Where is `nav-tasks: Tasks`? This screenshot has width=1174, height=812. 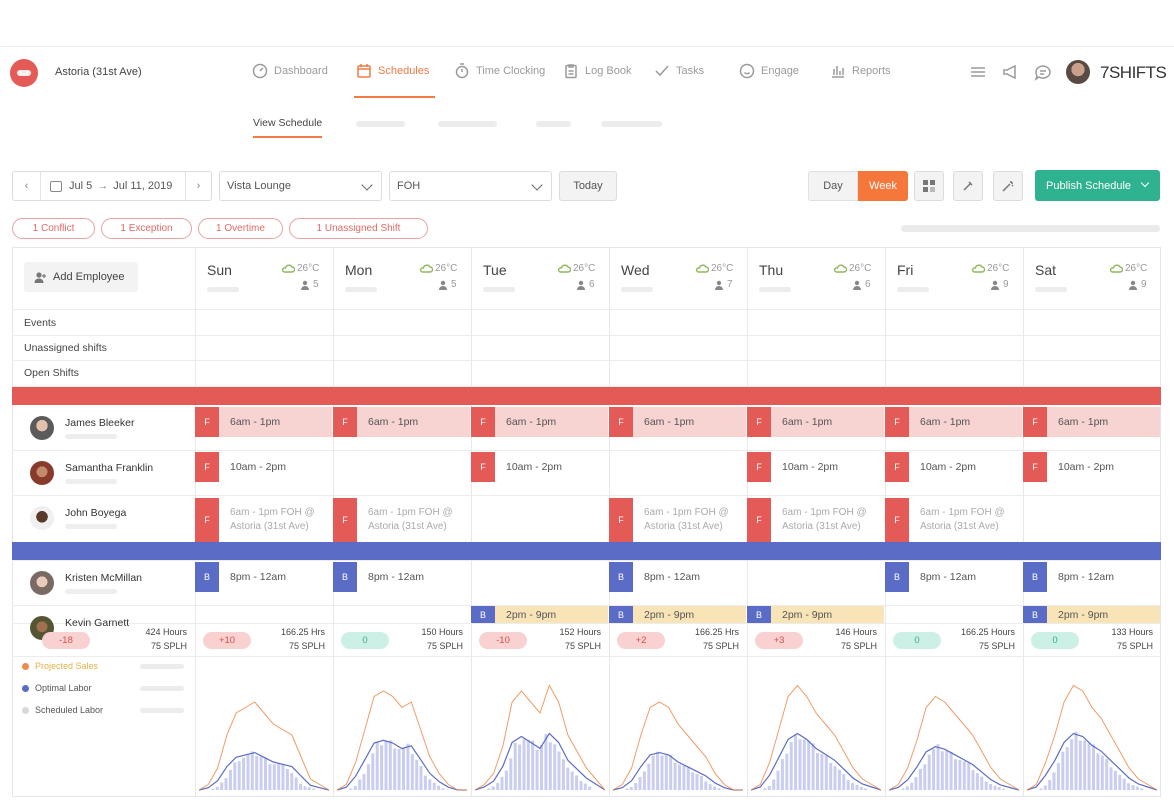
nav-tasks: Tasks is located at coordinates (682, 78).